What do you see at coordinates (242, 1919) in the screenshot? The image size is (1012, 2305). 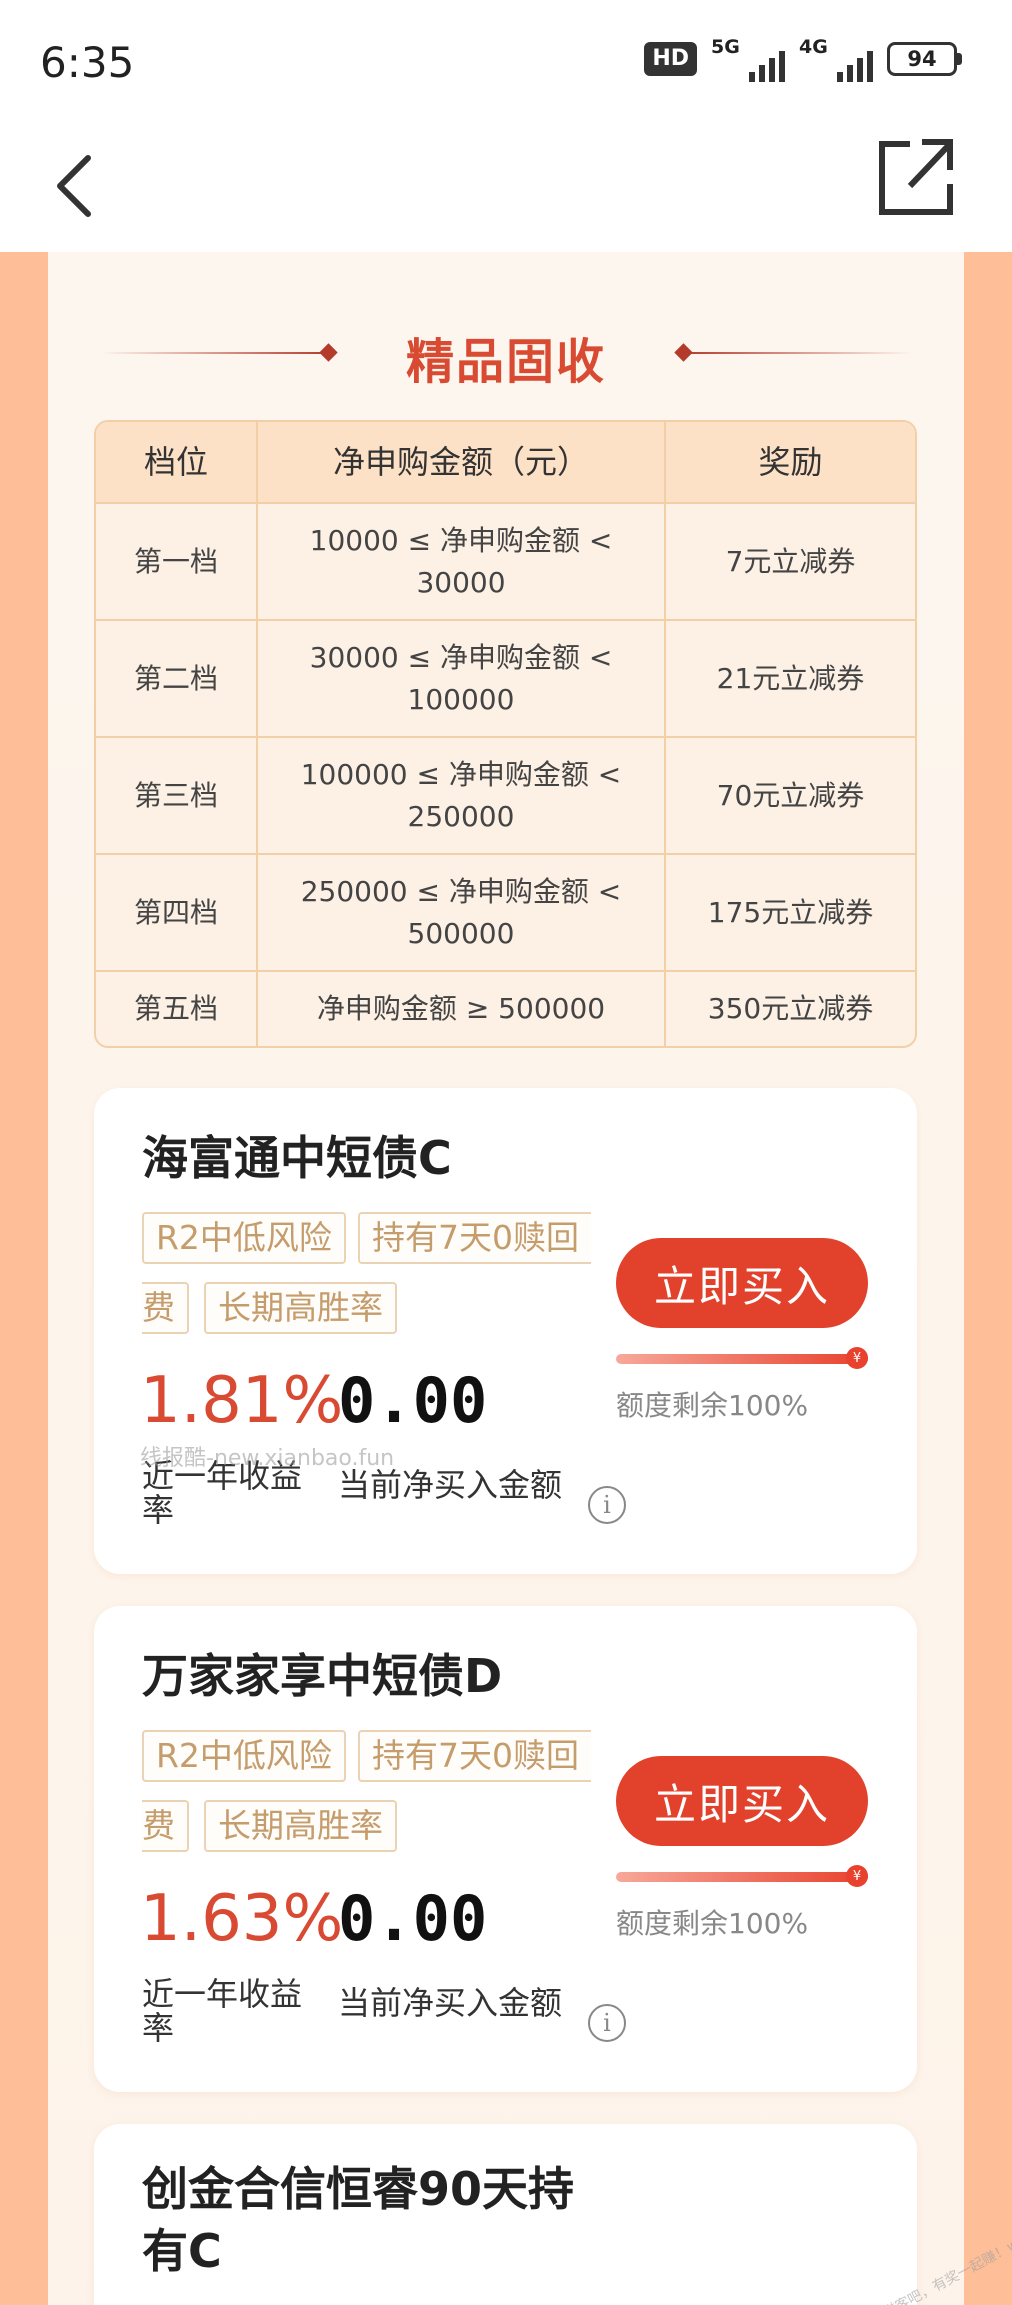 I see `annual-return-rate: 1.63%` at bounding box center [242, 1919].